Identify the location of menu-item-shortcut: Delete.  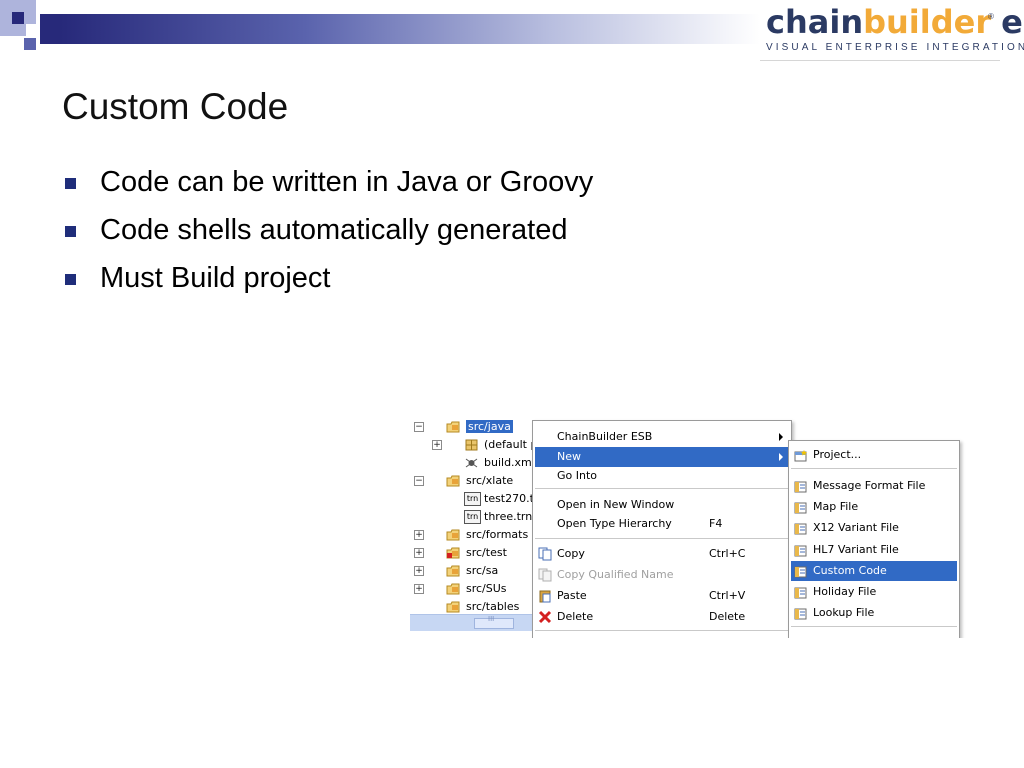
(727, 616).